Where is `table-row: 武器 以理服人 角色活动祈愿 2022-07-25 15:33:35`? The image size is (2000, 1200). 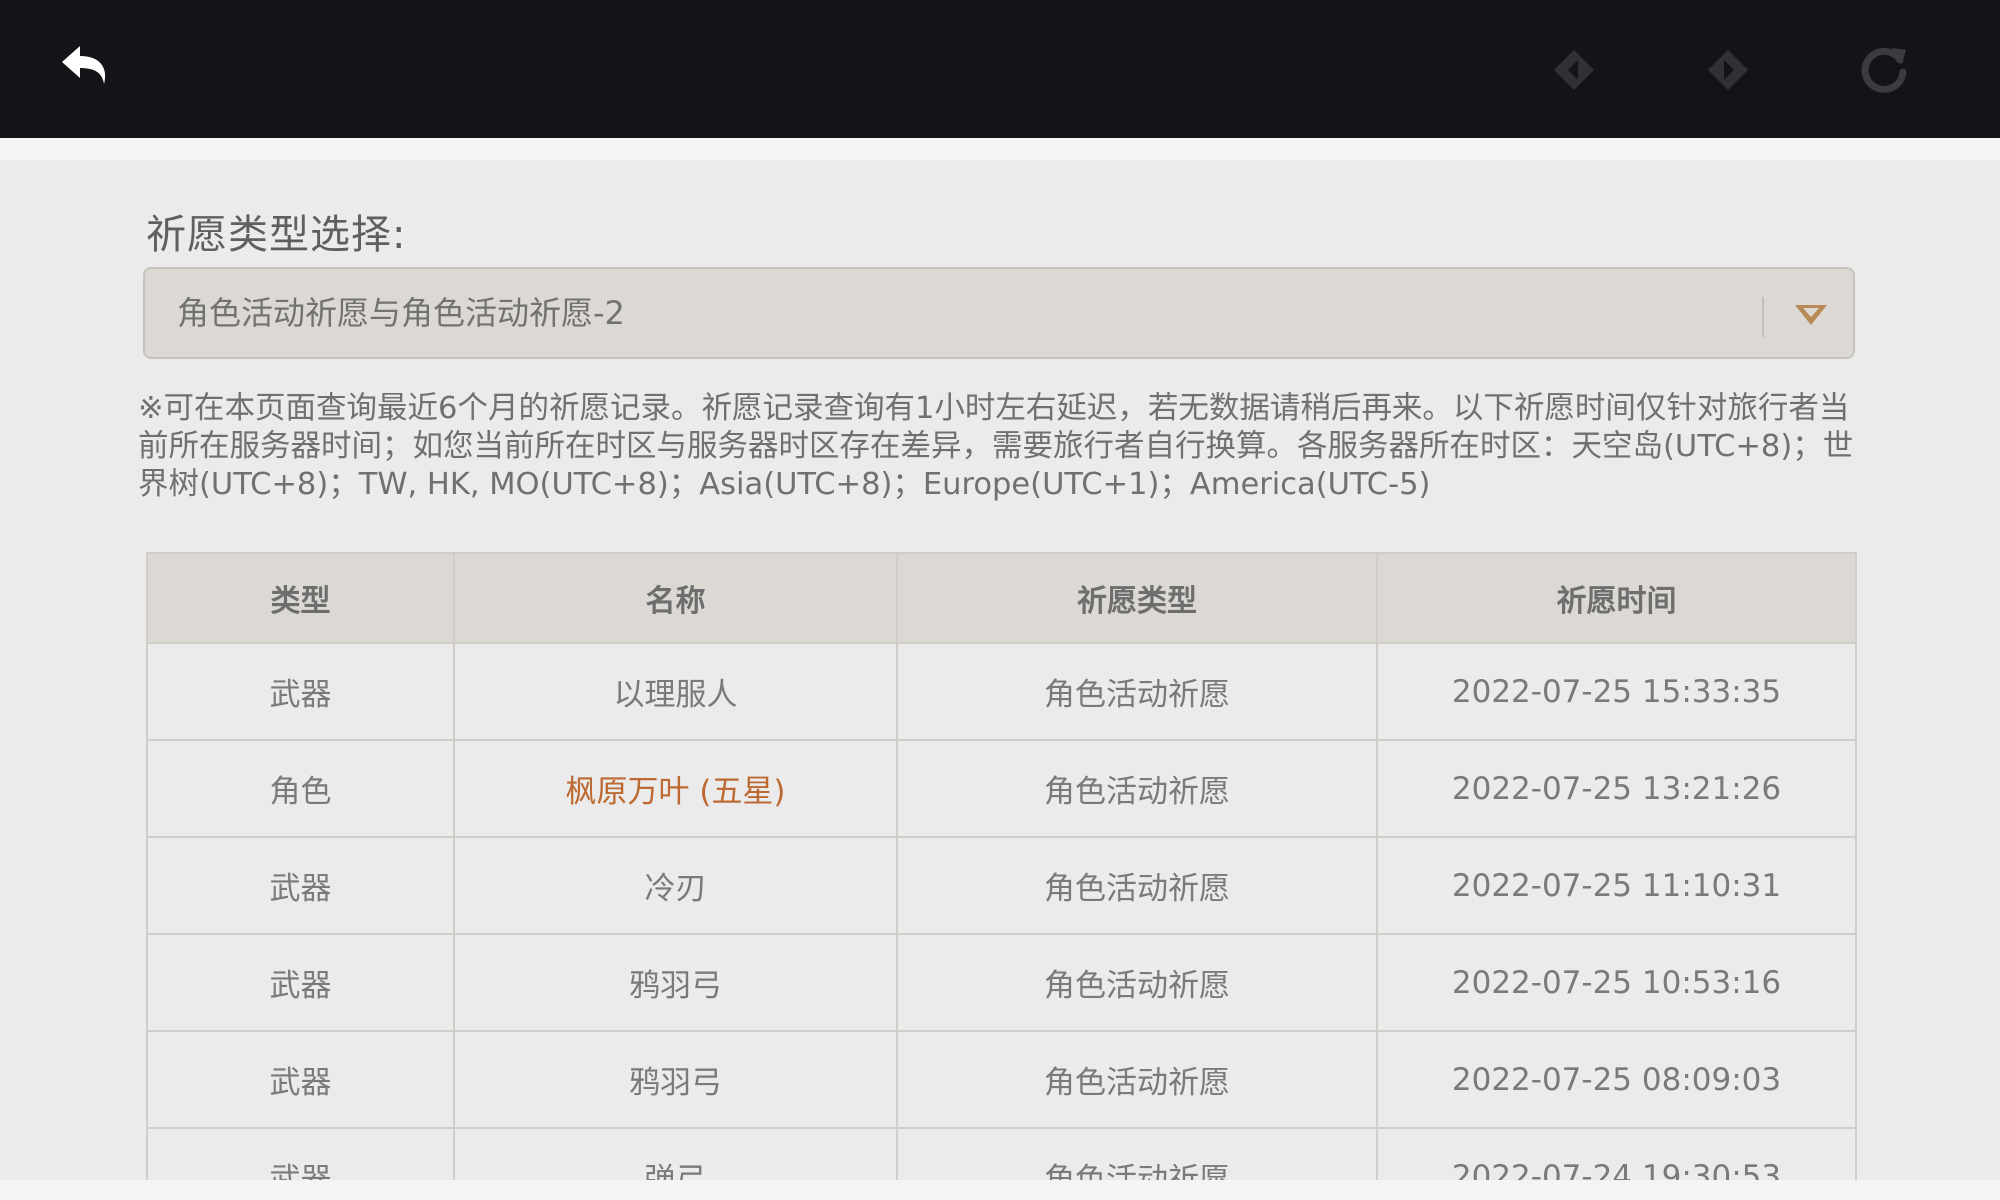 table-row: 武器 以理服人 角色活动祈愿 2022-07-25 15:33:35 is located at coordinates (1001, 691).